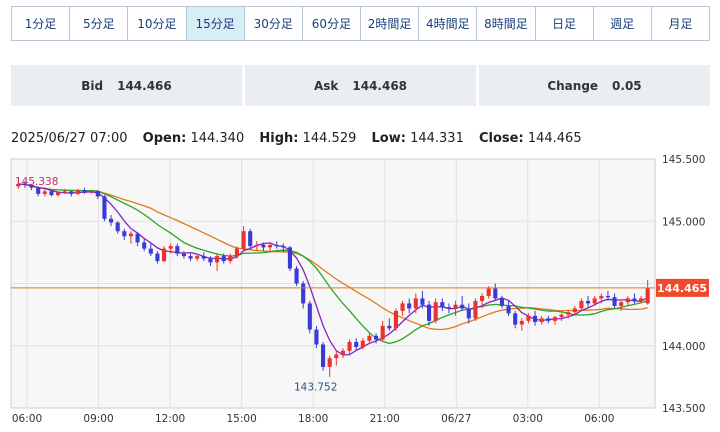  I want to click on timeframe-tab: 週足, so click(622, 23).